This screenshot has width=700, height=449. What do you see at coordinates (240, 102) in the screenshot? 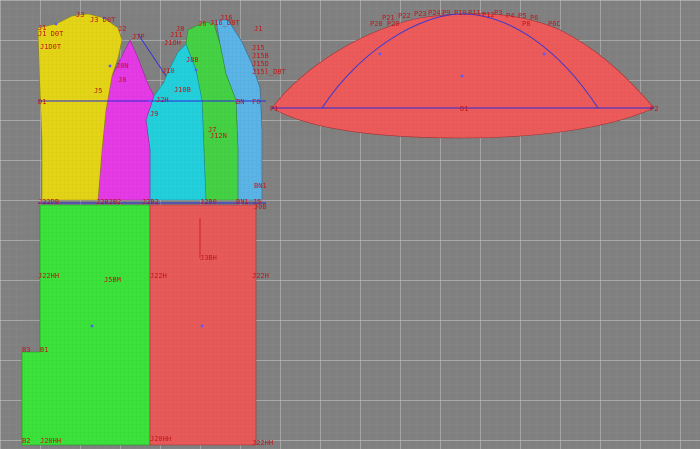
I see `point-label: BN` at bounding box center [240, 102].